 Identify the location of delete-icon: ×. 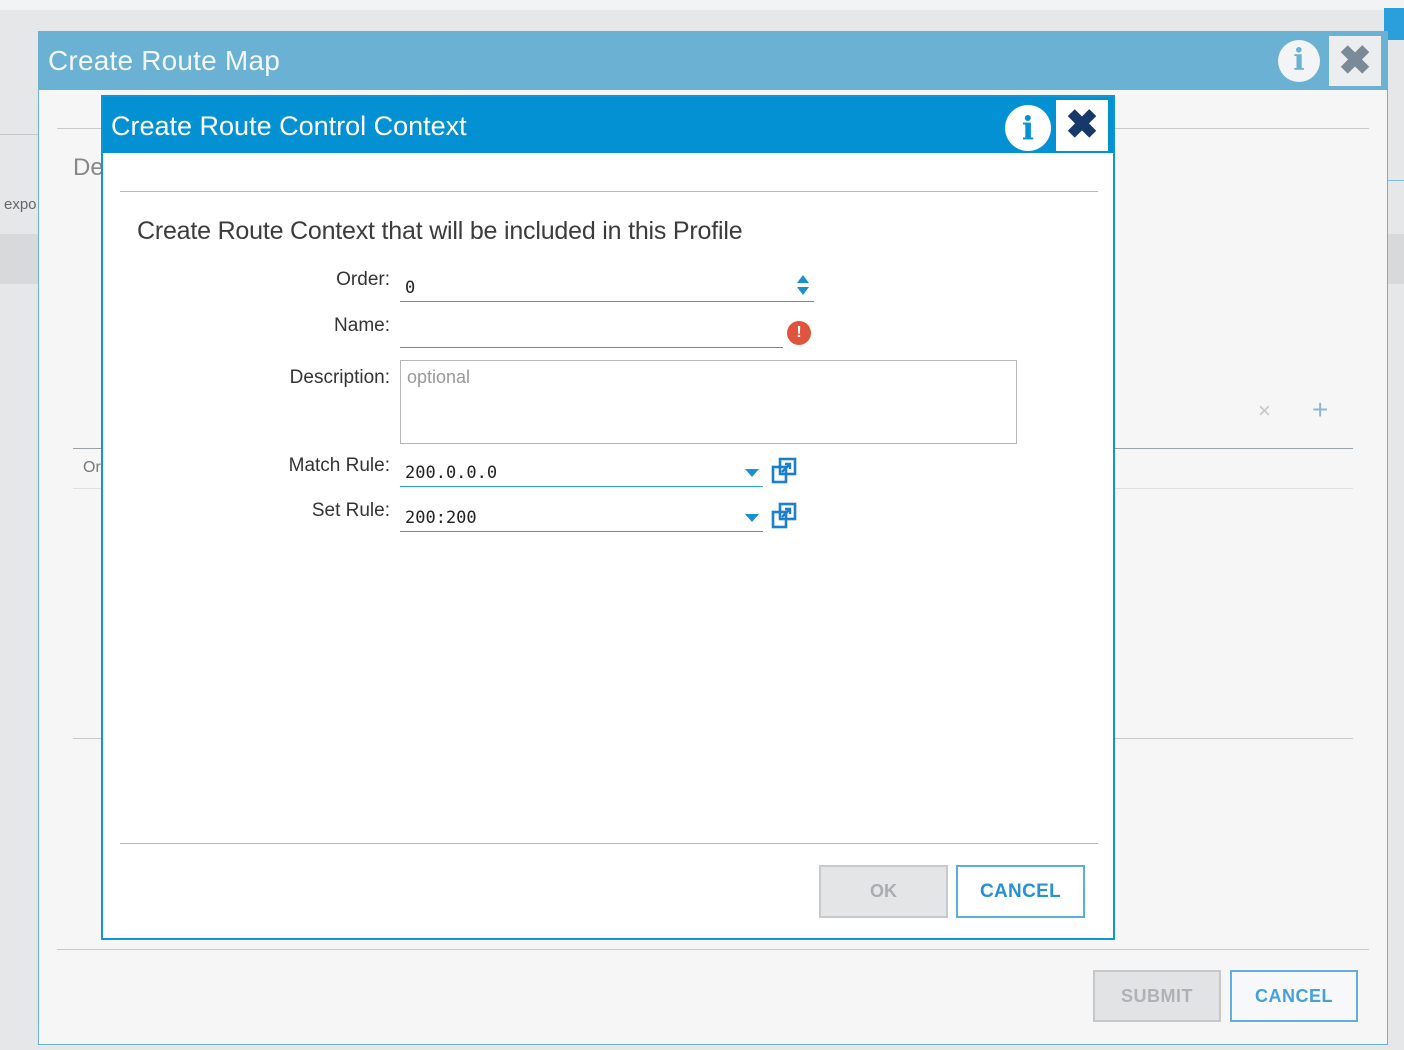
(1264, 411).